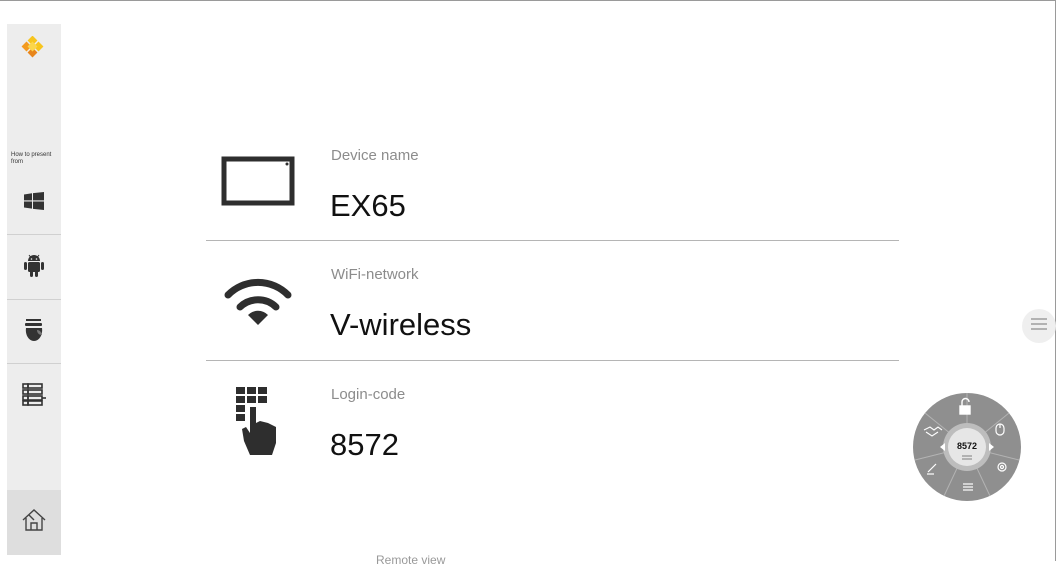  I want to click on radial-code: 8572, so click(967, 446).